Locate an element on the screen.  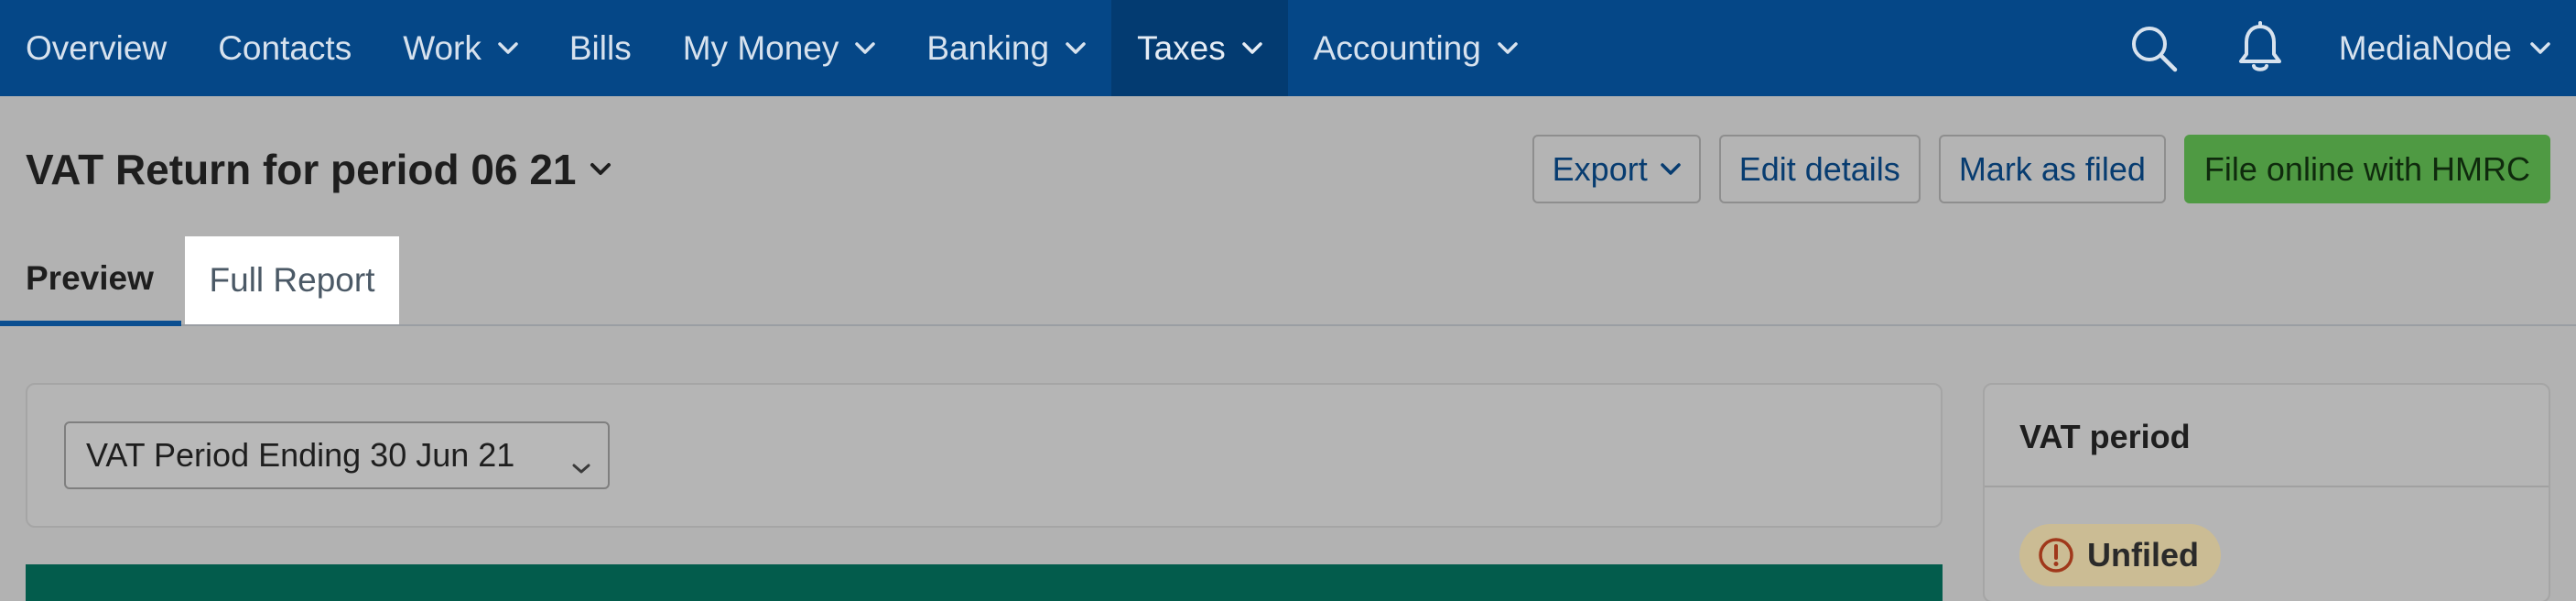
nav-label: Accounting is located at coordinates (1397, 47).